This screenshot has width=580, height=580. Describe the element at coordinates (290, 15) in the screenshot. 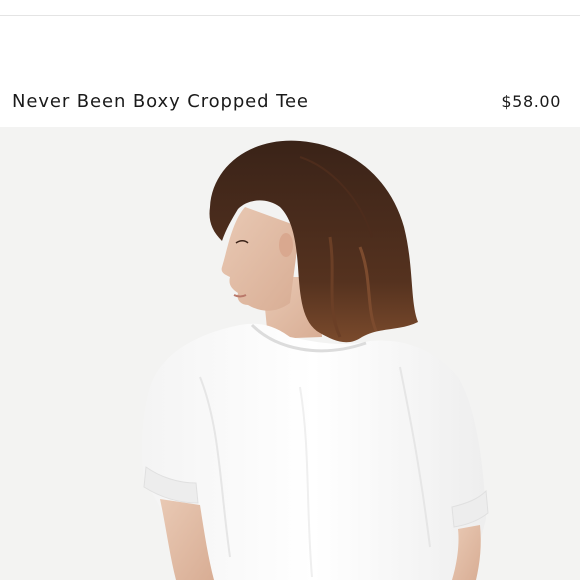

I see `top-divider` at that location.